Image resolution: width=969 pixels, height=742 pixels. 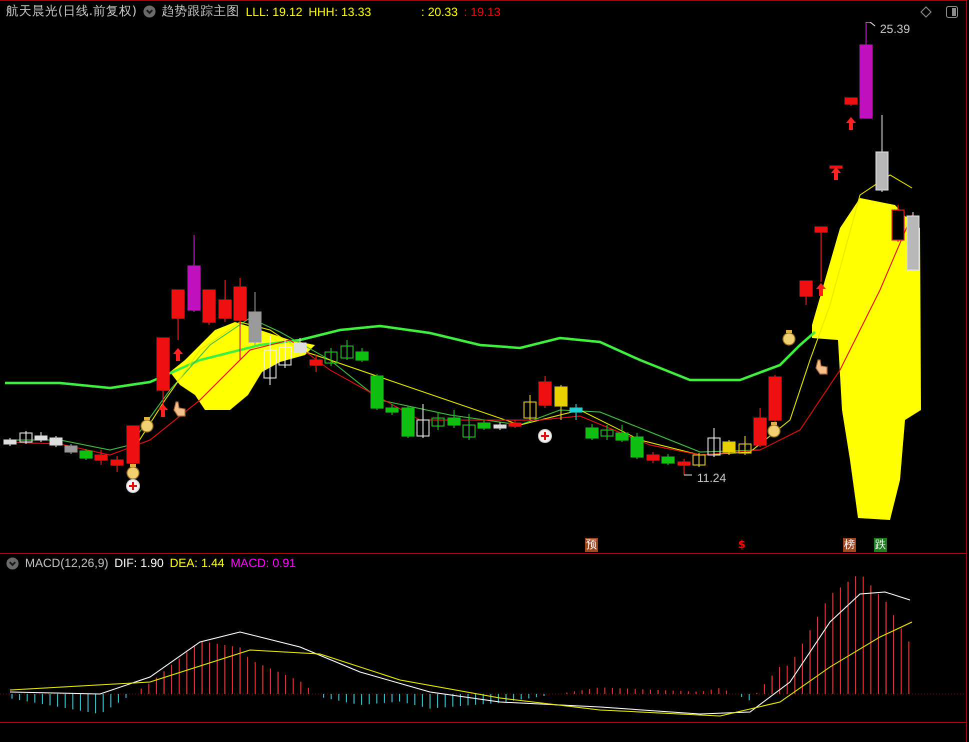 What do you see at coordinates (263, 563) in the screenshot?
I see `indicator-value: MACD: 0.91` at bounding box center [263, 563].